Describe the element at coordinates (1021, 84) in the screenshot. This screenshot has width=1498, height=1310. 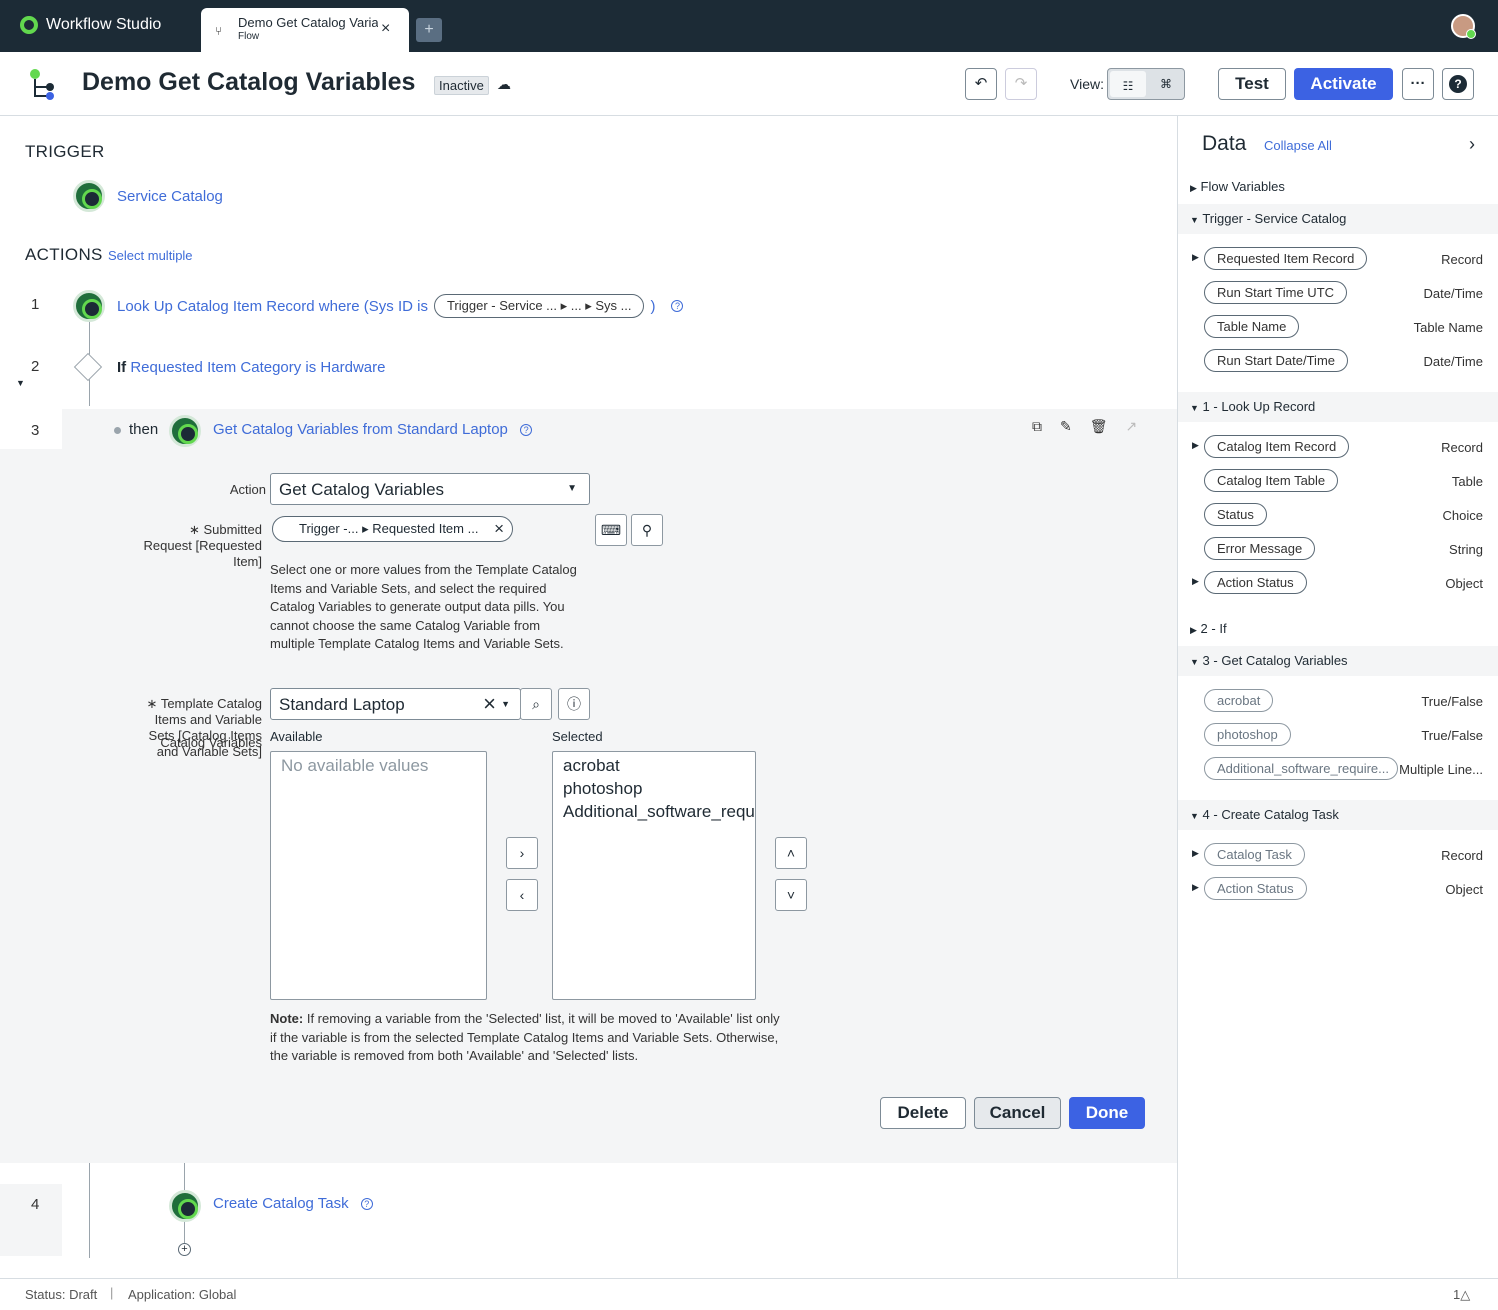
I see `redo-button: ↷` at that location.